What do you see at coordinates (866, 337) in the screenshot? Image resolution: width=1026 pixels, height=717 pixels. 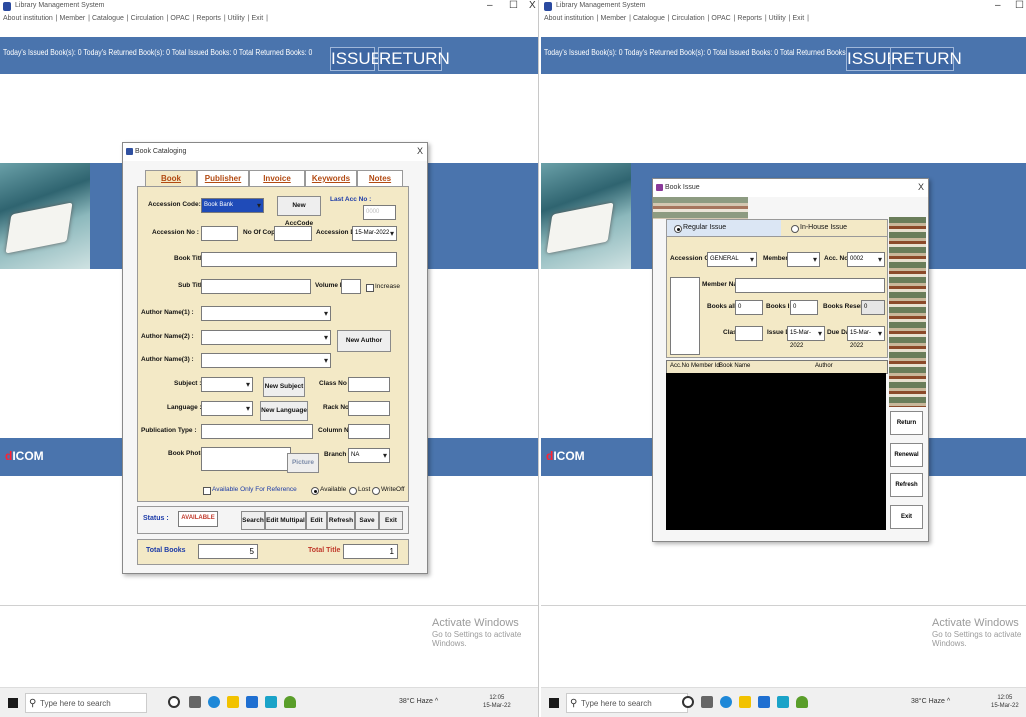 I see `due-date-picker: 15-Mar-2022` at bounding box center [866, 337].